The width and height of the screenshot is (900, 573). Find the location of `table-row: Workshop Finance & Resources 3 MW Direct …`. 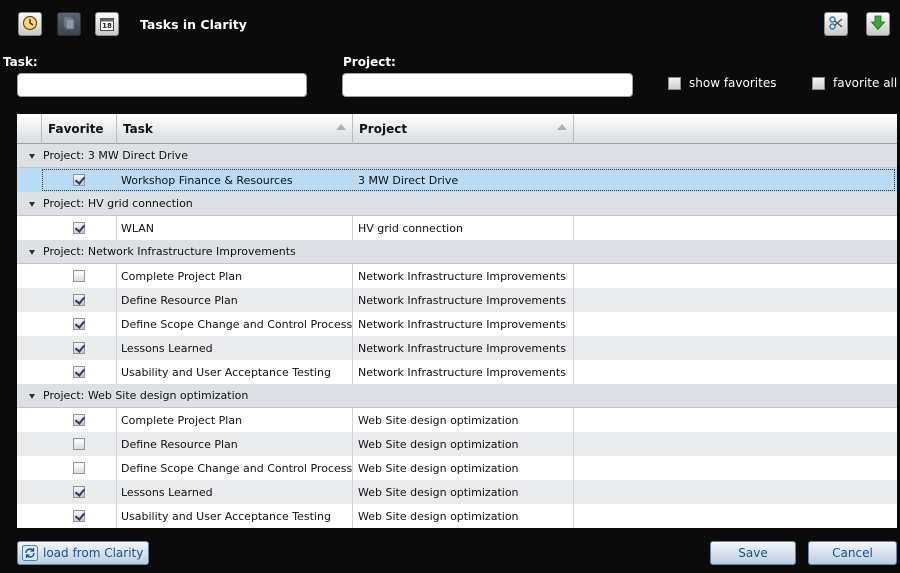

table-row: Workshop Finance & Resources 3 MW Direct … is located at coordinates (457, 180).